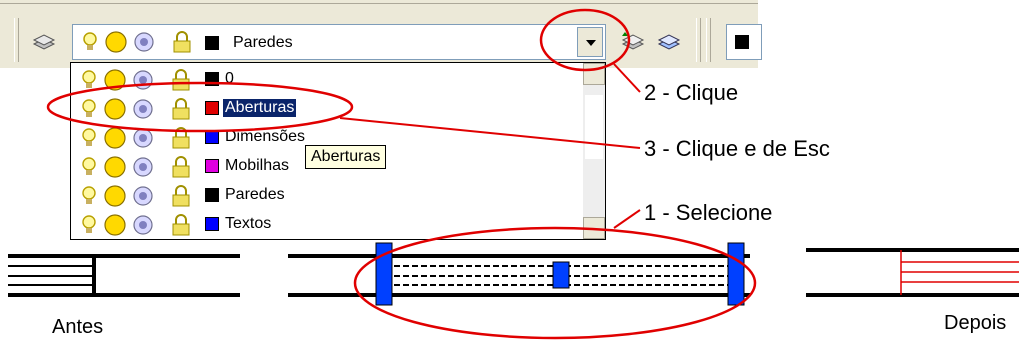 This screenshot has width=1019, height=344. What do you see at coordinates (975, 323) in the screenshot?
I see `caption-after: Depois` at bounding box center [975, 323].